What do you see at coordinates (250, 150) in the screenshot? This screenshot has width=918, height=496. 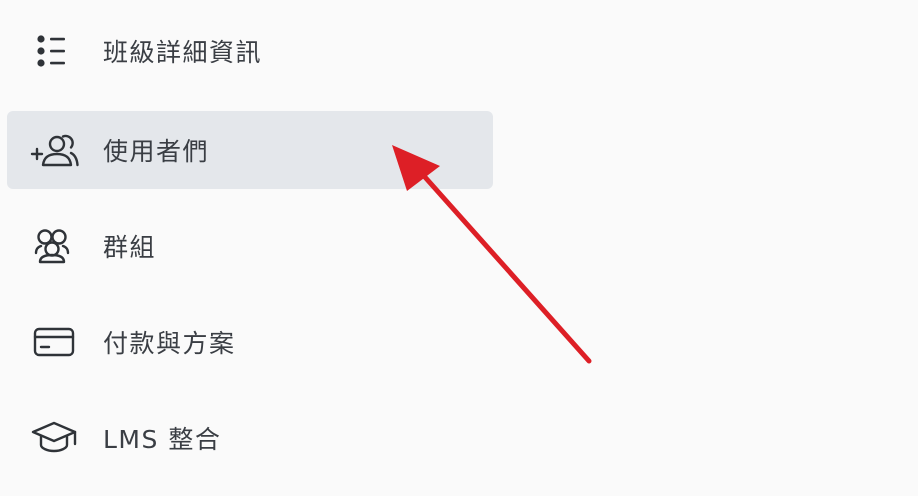 I see `menu-item-users: 使用者們` at bounding box center [250, 150].